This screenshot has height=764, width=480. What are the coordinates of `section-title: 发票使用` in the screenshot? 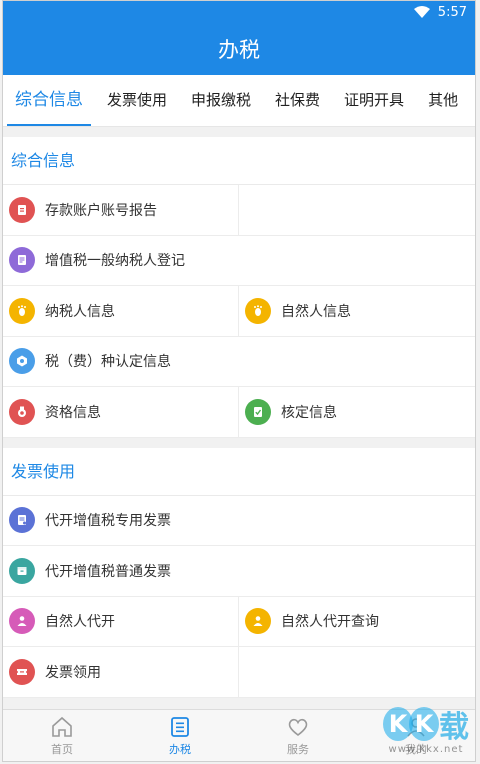 It's located at (239, 472).